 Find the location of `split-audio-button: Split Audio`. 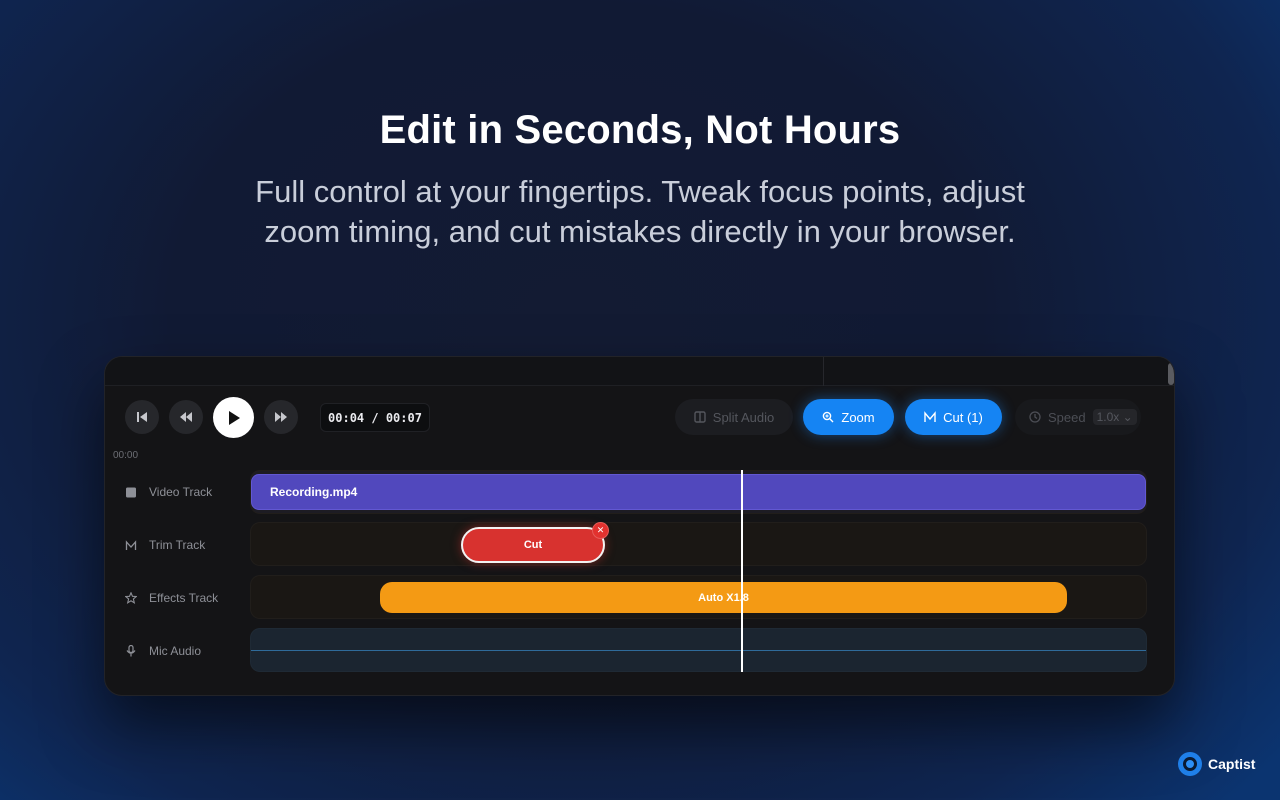

split-audio-button: Split Audio is located at coordinates (734, 417).